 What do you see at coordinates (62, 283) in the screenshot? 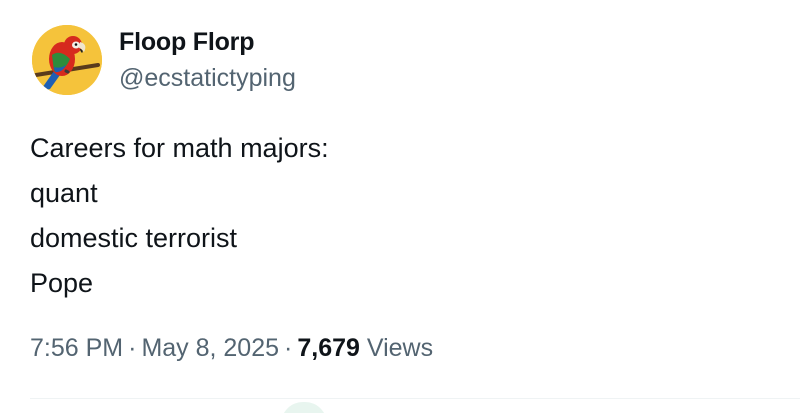
I see `tweet-text-line: Pope` at bounding box center [62, 283].